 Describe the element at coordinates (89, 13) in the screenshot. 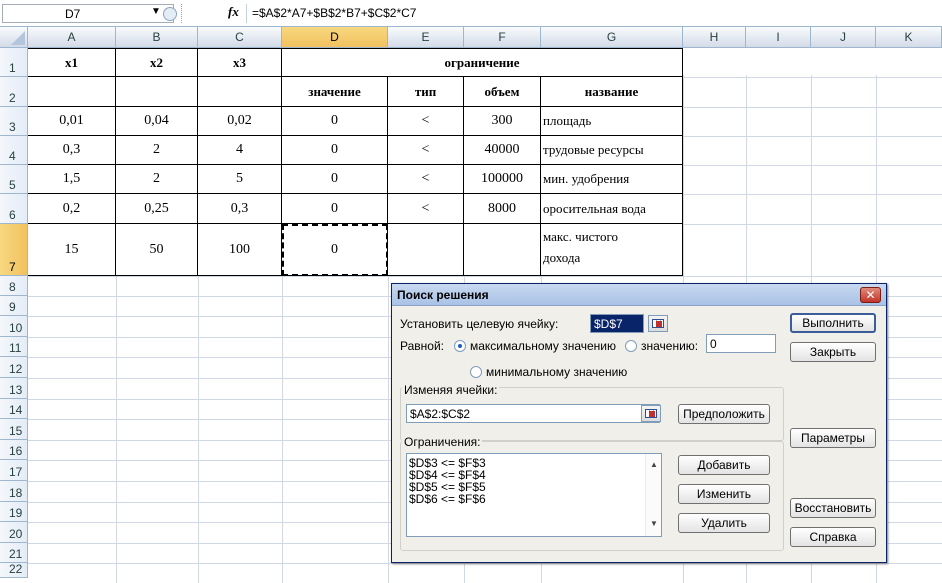

I see `name-box: D7 ▼` at that location.